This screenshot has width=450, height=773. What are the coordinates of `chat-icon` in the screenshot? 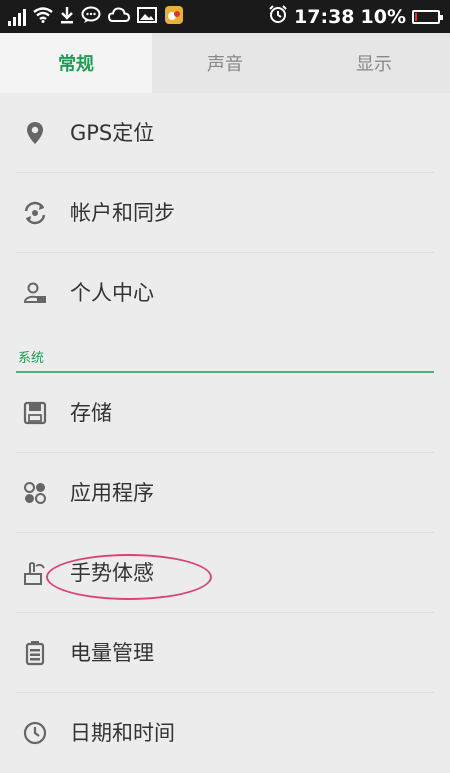 It's located at (91, 17).